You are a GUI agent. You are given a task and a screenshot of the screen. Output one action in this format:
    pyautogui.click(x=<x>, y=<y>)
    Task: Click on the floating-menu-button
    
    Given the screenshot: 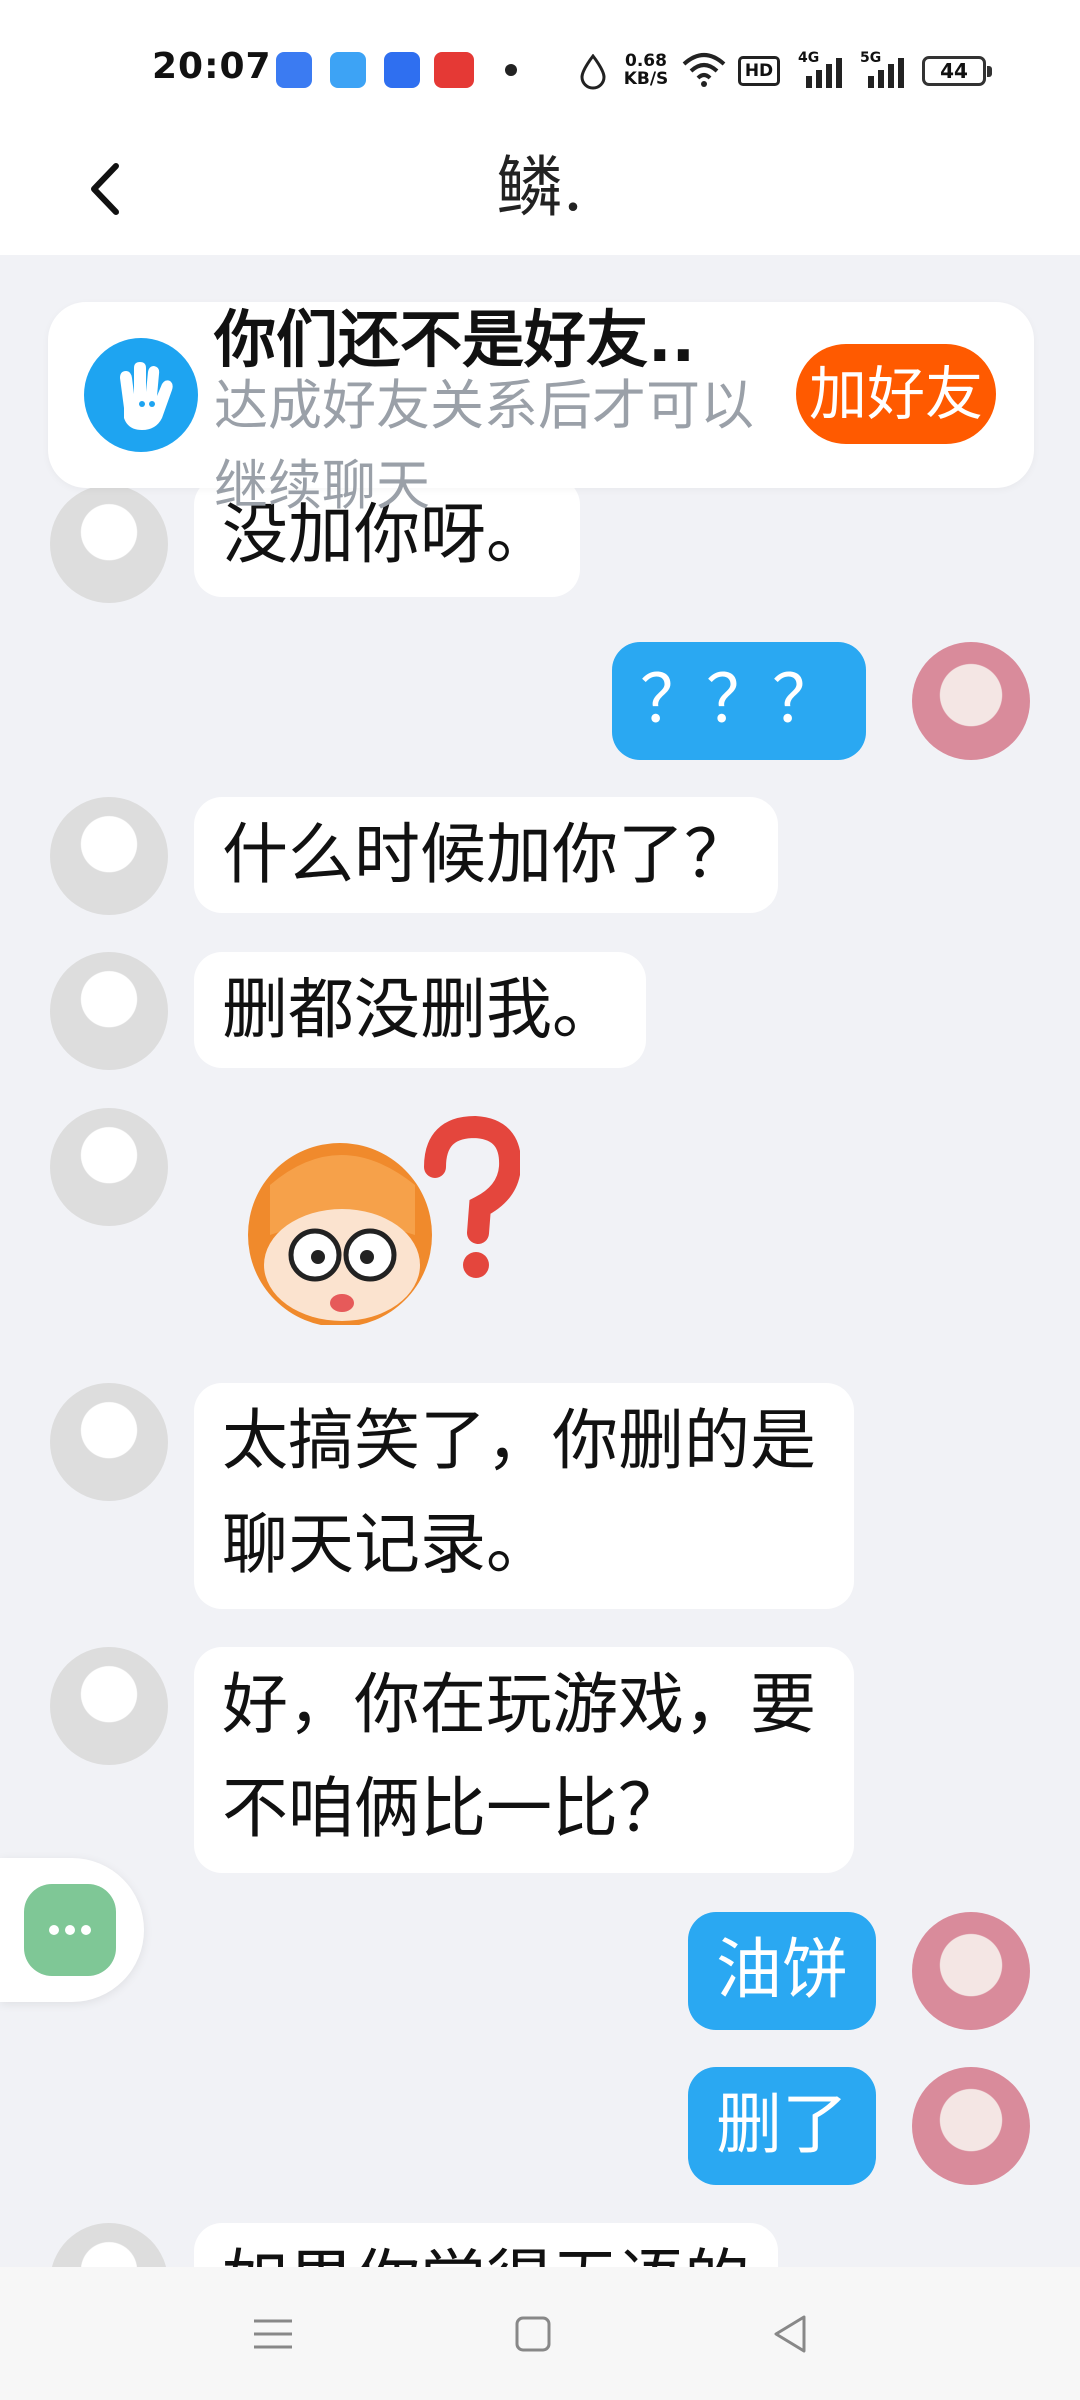 What is the action you would take?
    pyautogui.click(x=72, y=1930)
    